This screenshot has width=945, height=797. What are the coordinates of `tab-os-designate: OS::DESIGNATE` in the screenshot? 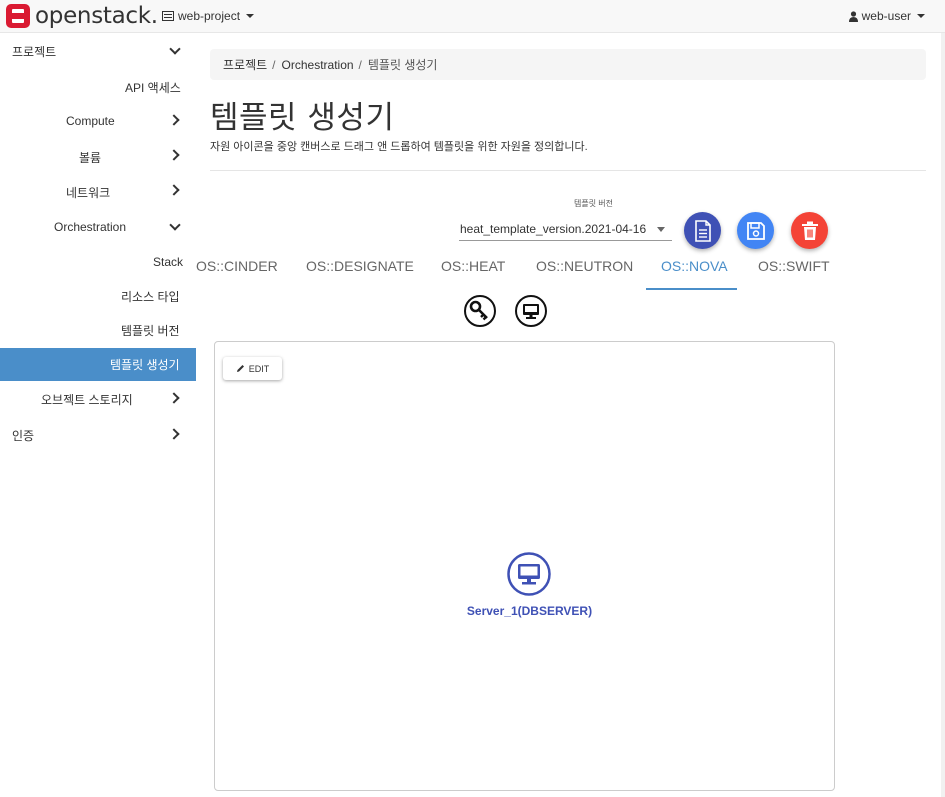 It's located at (360, 266).